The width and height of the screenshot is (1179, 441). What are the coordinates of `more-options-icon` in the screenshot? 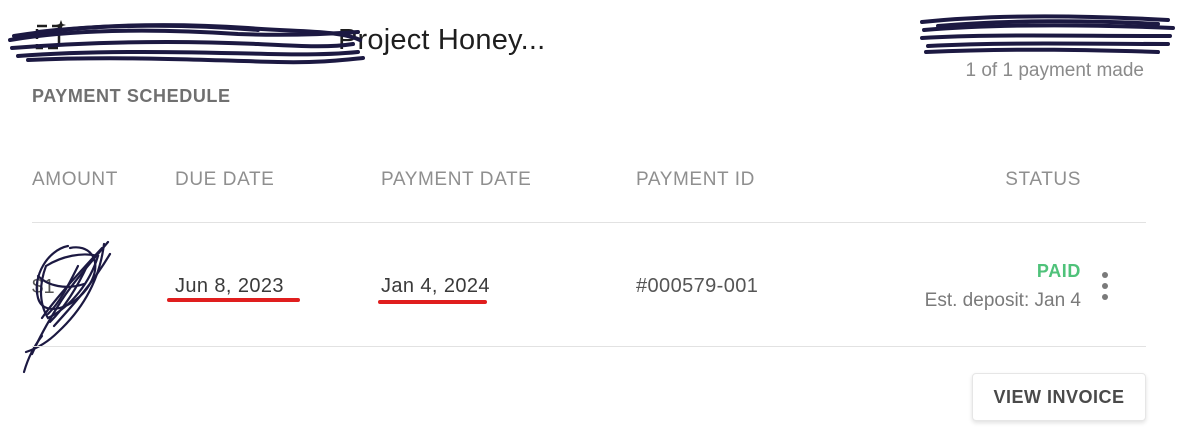 It's located at (1105, 286).